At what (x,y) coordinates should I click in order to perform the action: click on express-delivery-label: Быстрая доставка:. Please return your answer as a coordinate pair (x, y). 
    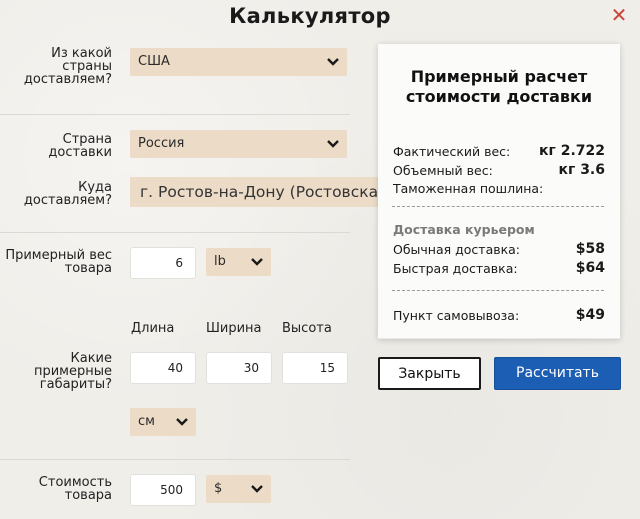
    Looking at the image, I should click on (455, 268).